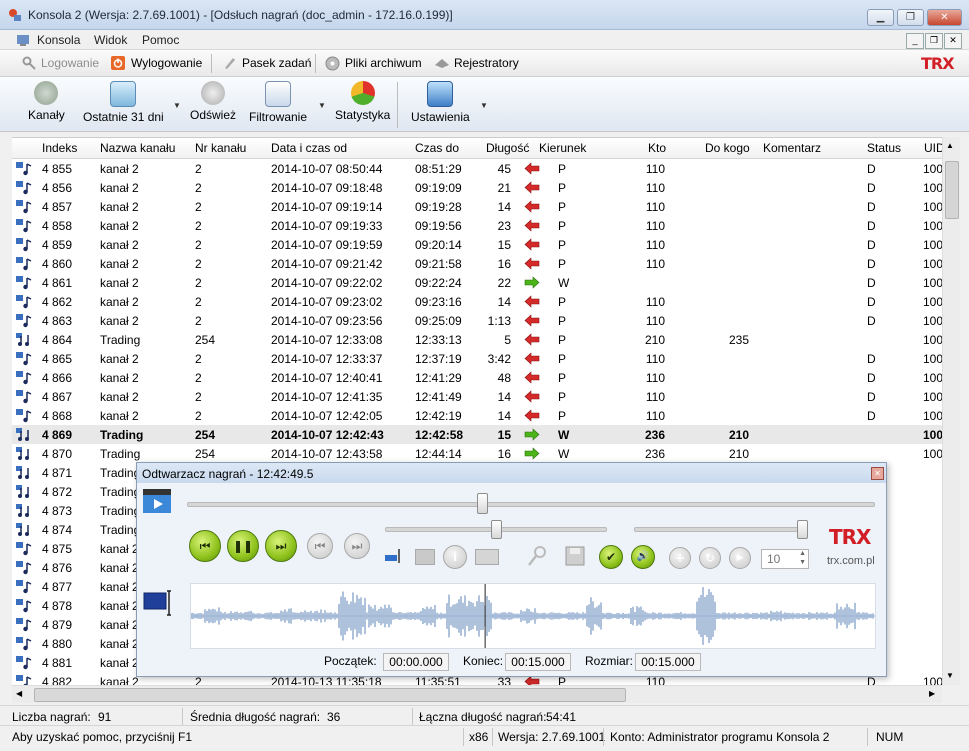  I want to click on ostatnie-31-dni-button: Ostatnie 31 dni, so click(123, 102).